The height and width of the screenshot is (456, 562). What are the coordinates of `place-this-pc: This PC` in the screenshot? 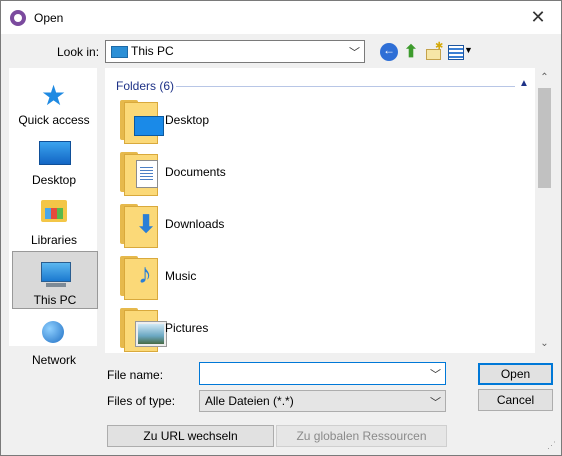 It's located at (55, 280).